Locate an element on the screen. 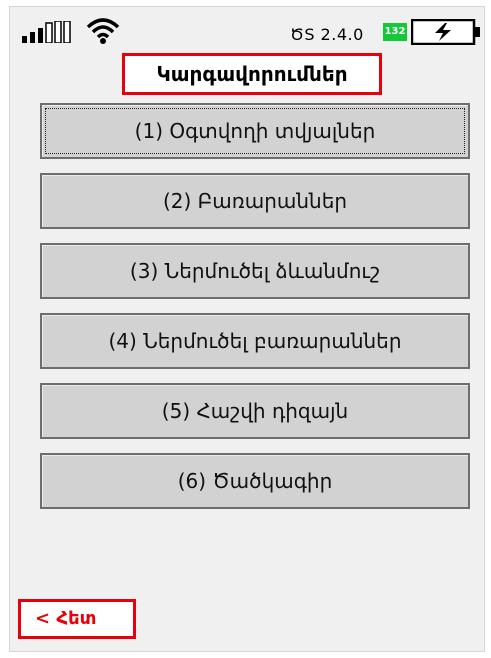 This screenshot has height=658, width=491. status-bar: ԾS 2.4.0 132 is located at coordinates (247, 27).